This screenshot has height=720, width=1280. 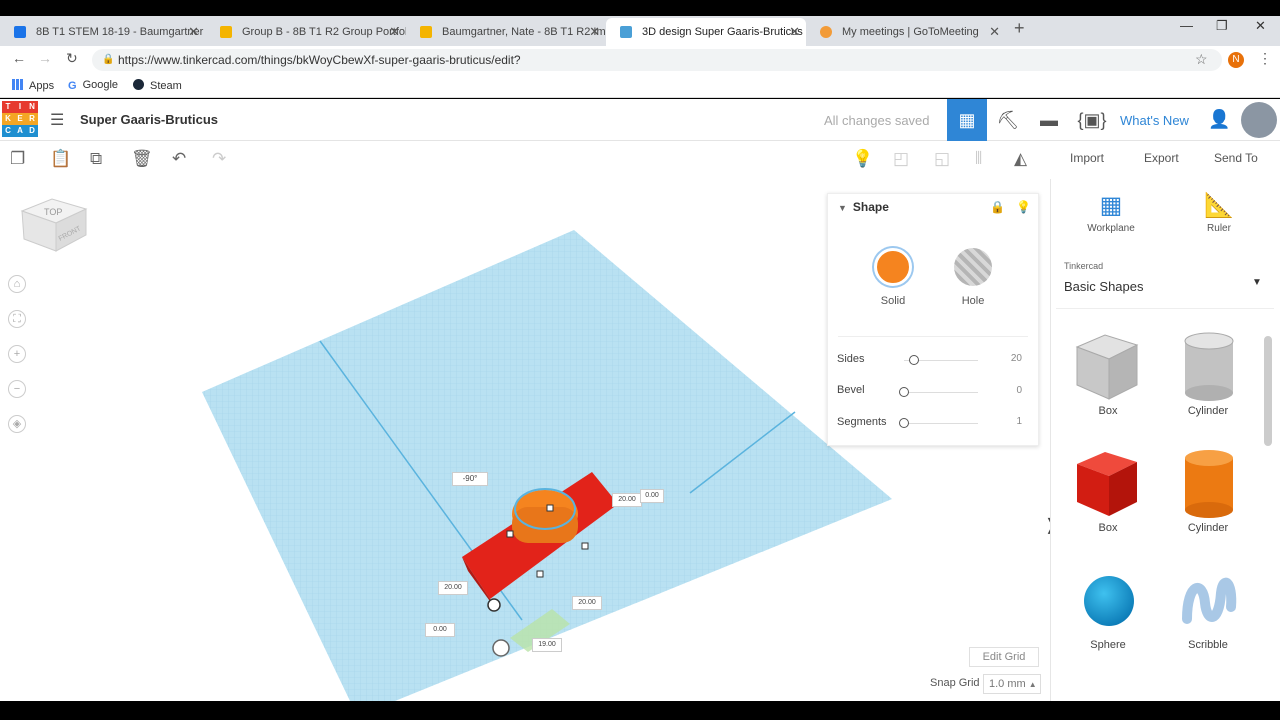 What do you see at coordinates (506, 32) in the screenshot?
I see `browser-tab: Baumgartner, Nate - 8B T1 R2 Im ✕` at bounding box center [506, 32].